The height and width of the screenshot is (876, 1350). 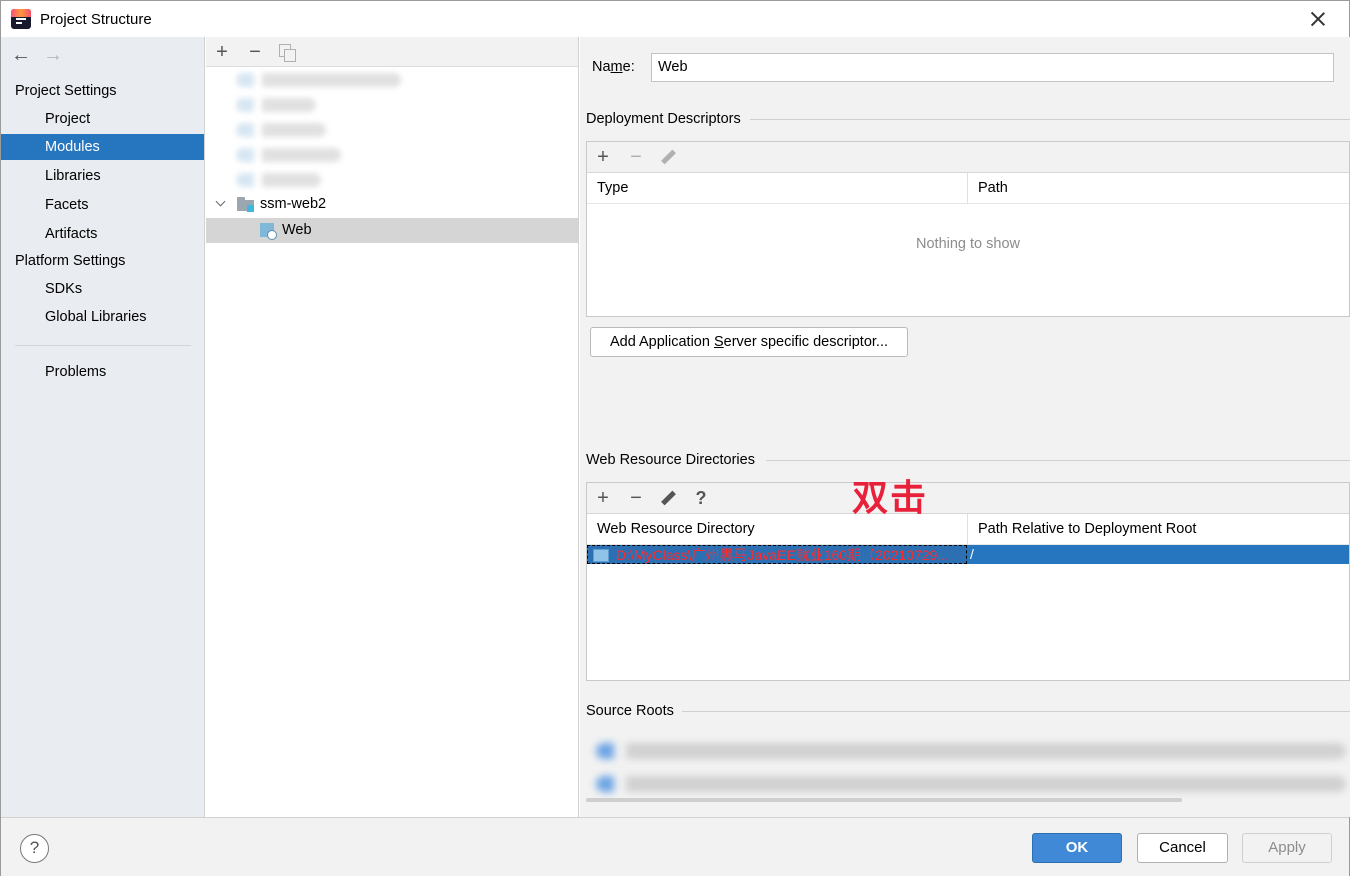 I want to click on help-icon: ?, so click(x=701, y=498).